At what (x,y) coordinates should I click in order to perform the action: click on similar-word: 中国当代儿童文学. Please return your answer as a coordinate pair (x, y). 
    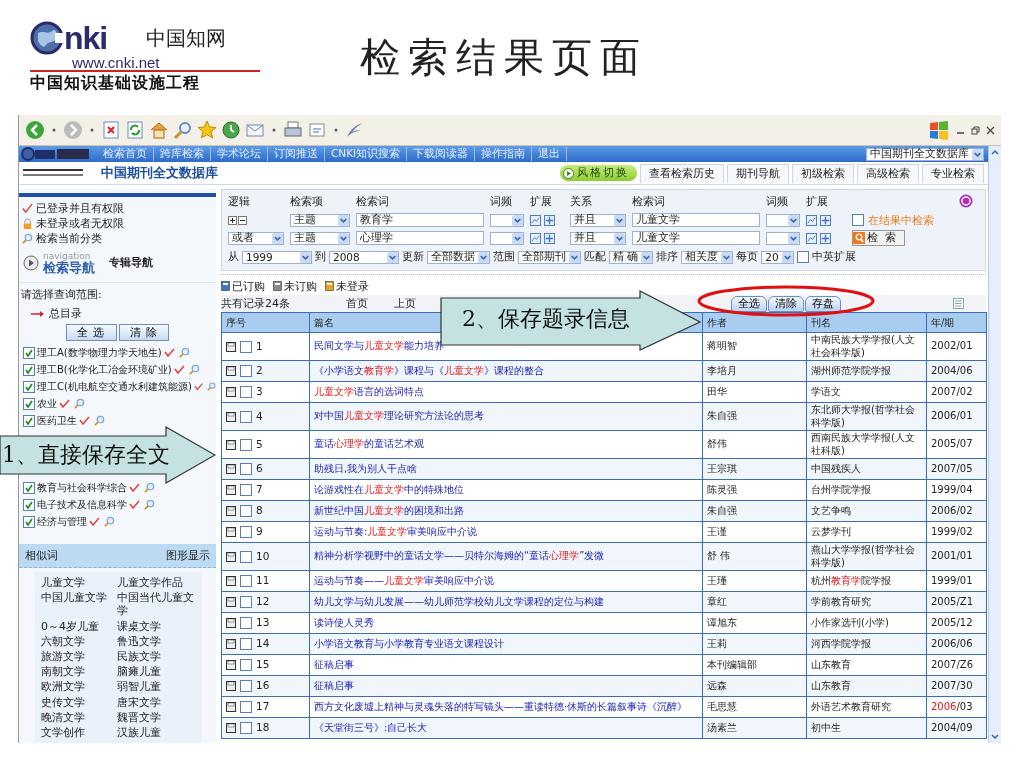
    Looking at the image, I should click on (157, 604).